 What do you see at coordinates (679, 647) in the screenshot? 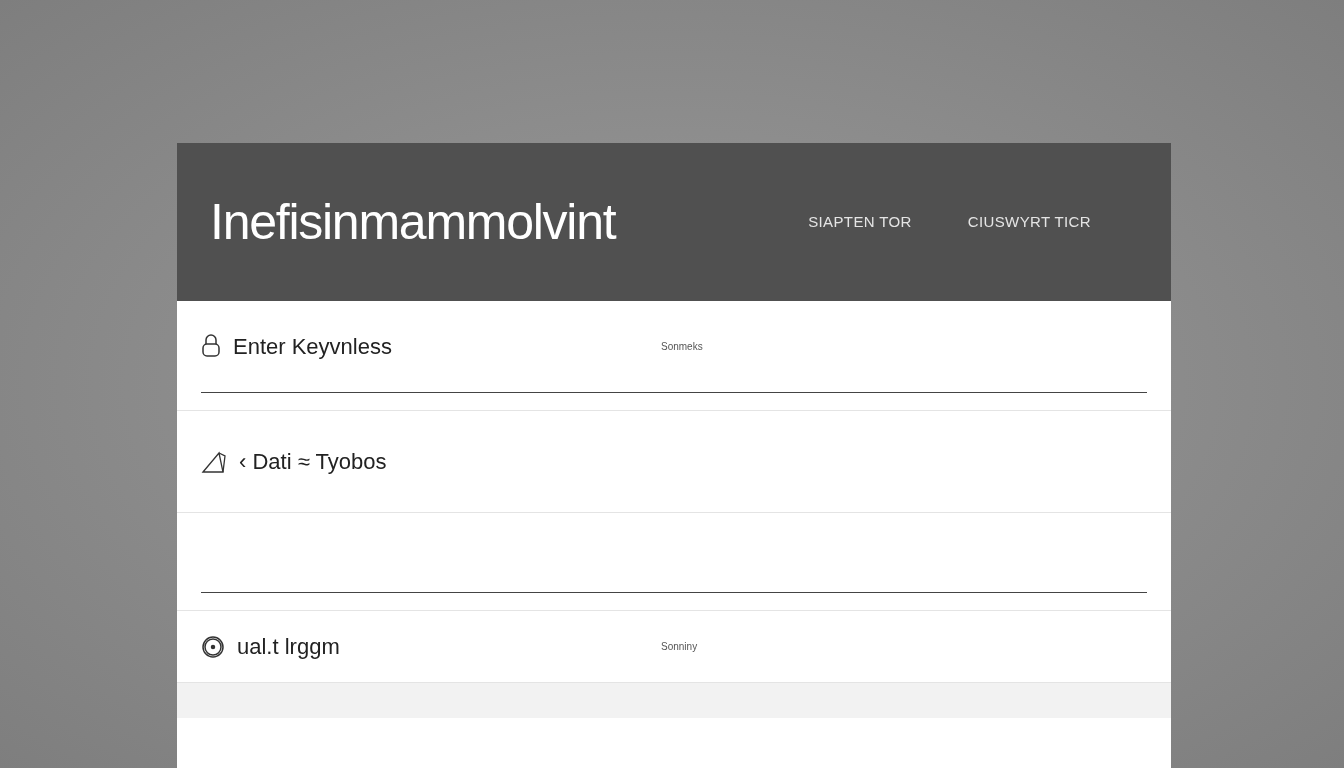
I see `row-note: Sonniny` at bounding box center [679, 647].